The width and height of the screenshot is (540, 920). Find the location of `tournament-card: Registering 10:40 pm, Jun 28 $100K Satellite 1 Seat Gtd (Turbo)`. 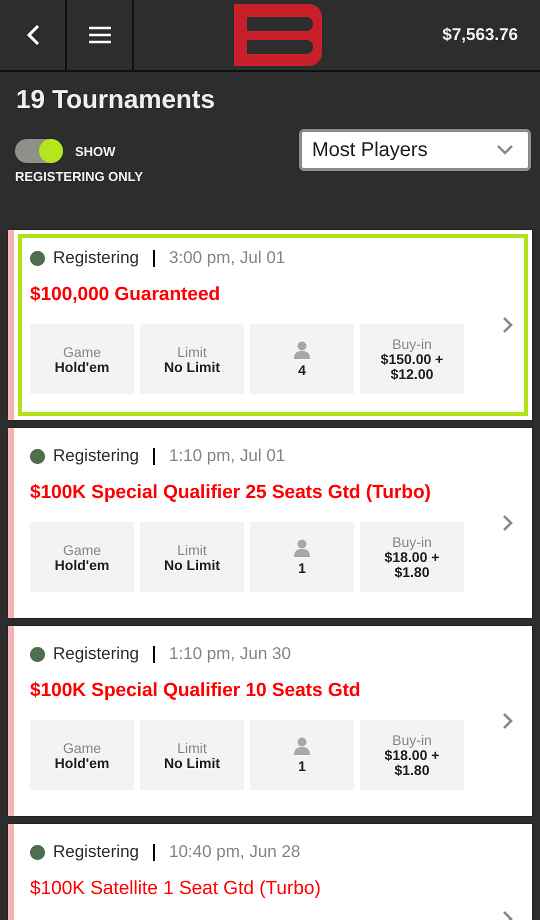

tournament-card: Registering 10:40 pm, Jun 28 $100K Satellite 1 Seat Gtd (Turbo) is located at coordinates (270, 872).